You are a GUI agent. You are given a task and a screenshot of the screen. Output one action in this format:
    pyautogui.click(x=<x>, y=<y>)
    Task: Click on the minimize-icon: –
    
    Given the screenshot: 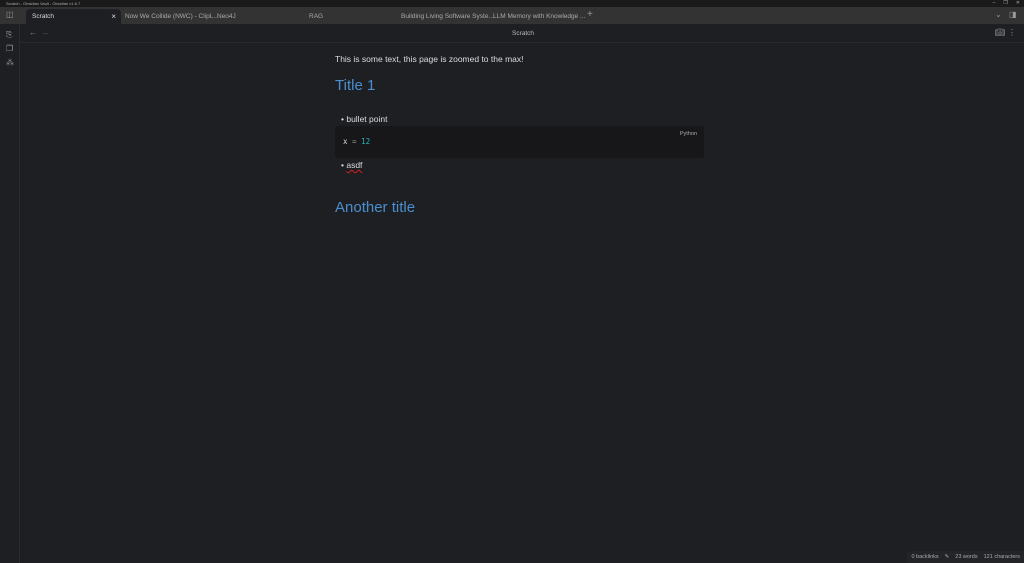 What is the action you would take?
    pyautogui.click(x=994, y=3)
    